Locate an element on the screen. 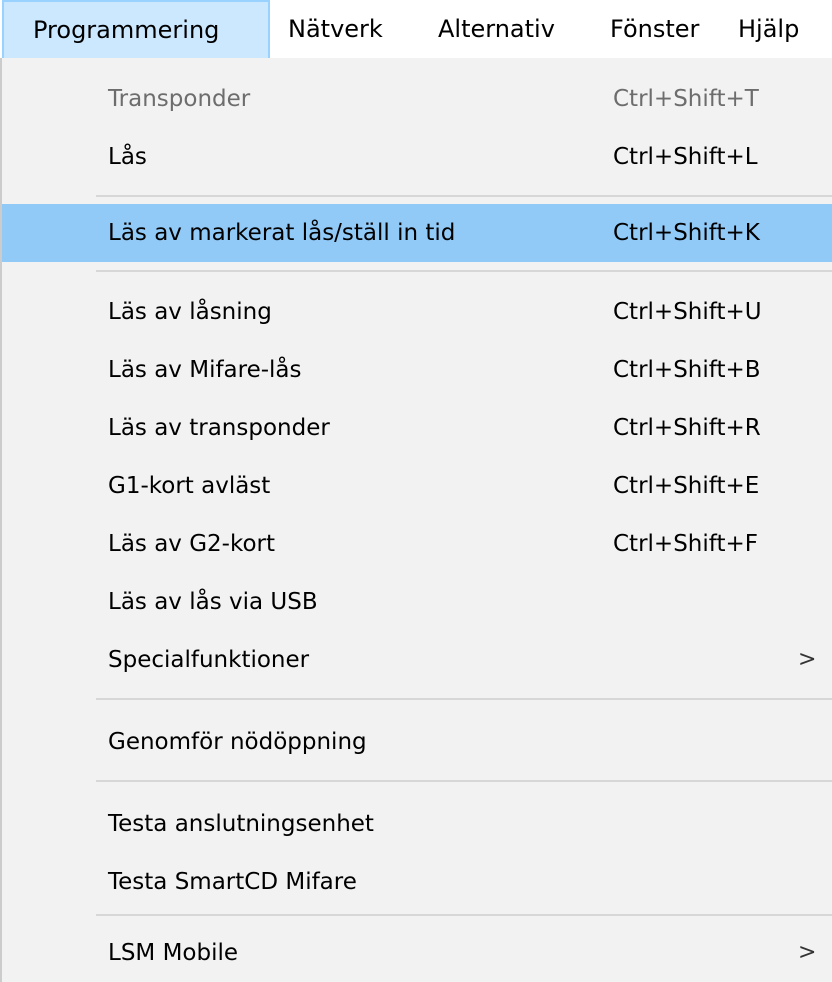 The image size is (832, 982). menu-fonster: Fönster is located at coordinates (654, 29).